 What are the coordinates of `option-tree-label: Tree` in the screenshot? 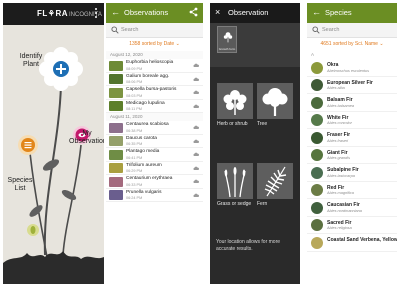 It's located at (262, 124).